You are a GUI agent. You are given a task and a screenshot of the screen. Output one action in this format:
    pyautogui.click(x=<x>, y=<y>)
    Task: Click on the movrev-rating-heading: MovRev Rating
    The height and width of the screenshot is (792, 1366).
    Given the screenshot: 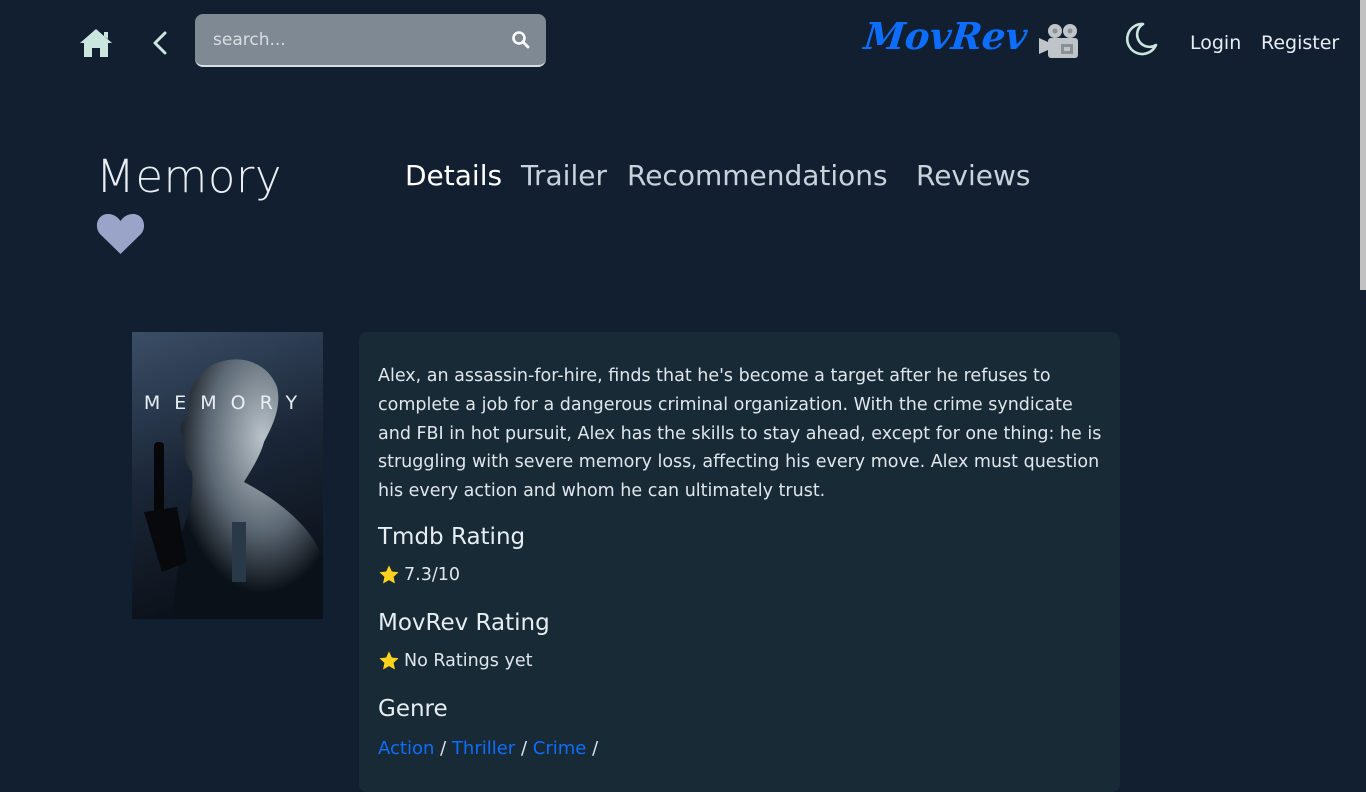 What is the action you would take?
    pyautogui.click(x=464, y=623)
    